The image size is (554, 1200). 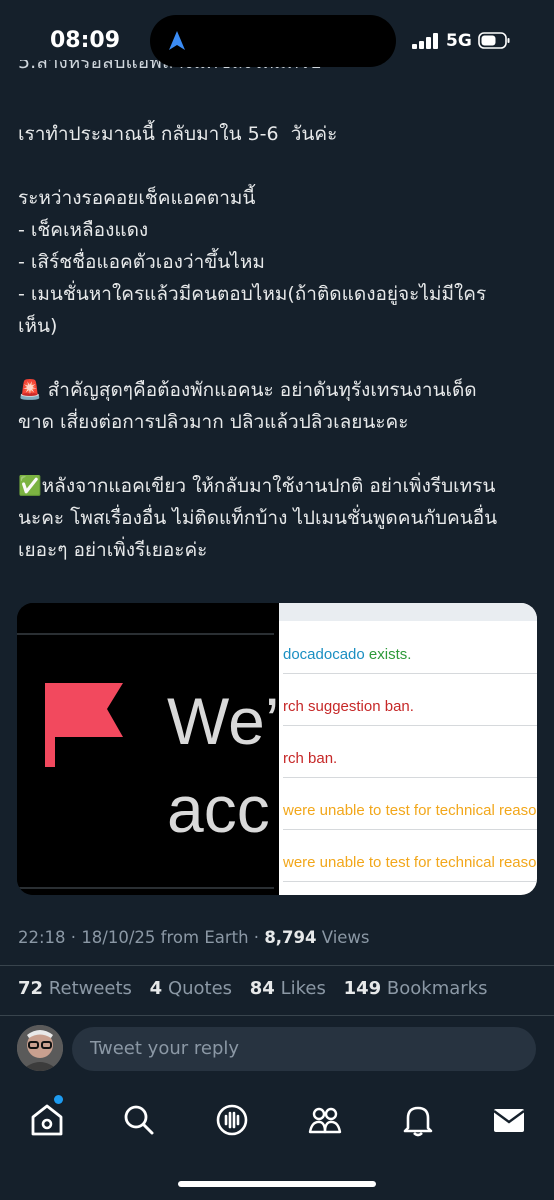 I want to click on post-text-line: - เช็คเหลืองแดง, so click(x=83, y=230).